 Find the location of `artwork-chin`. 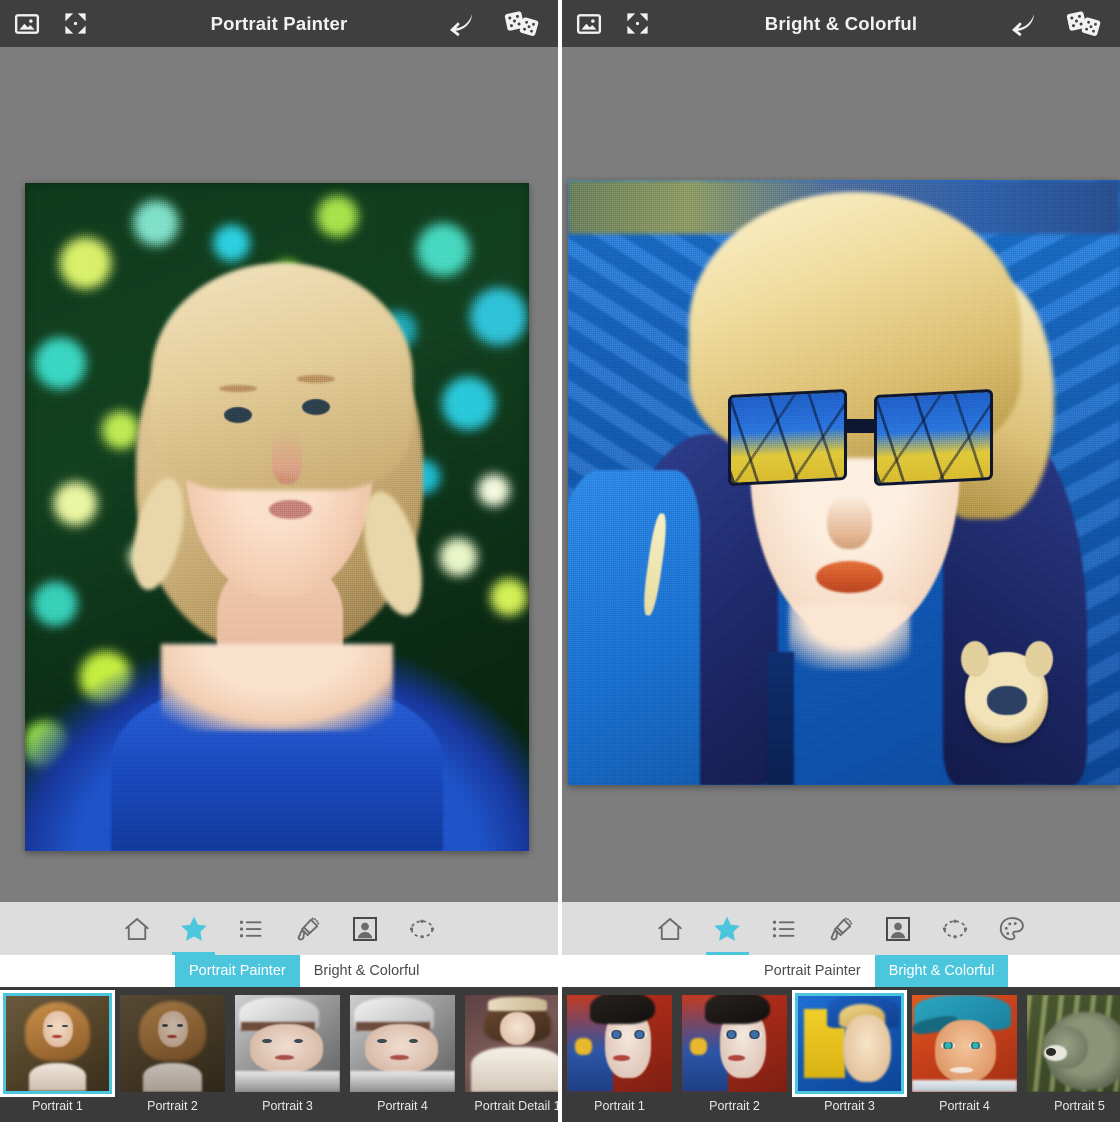

artwork-chin is located at coordinates (849, 637).